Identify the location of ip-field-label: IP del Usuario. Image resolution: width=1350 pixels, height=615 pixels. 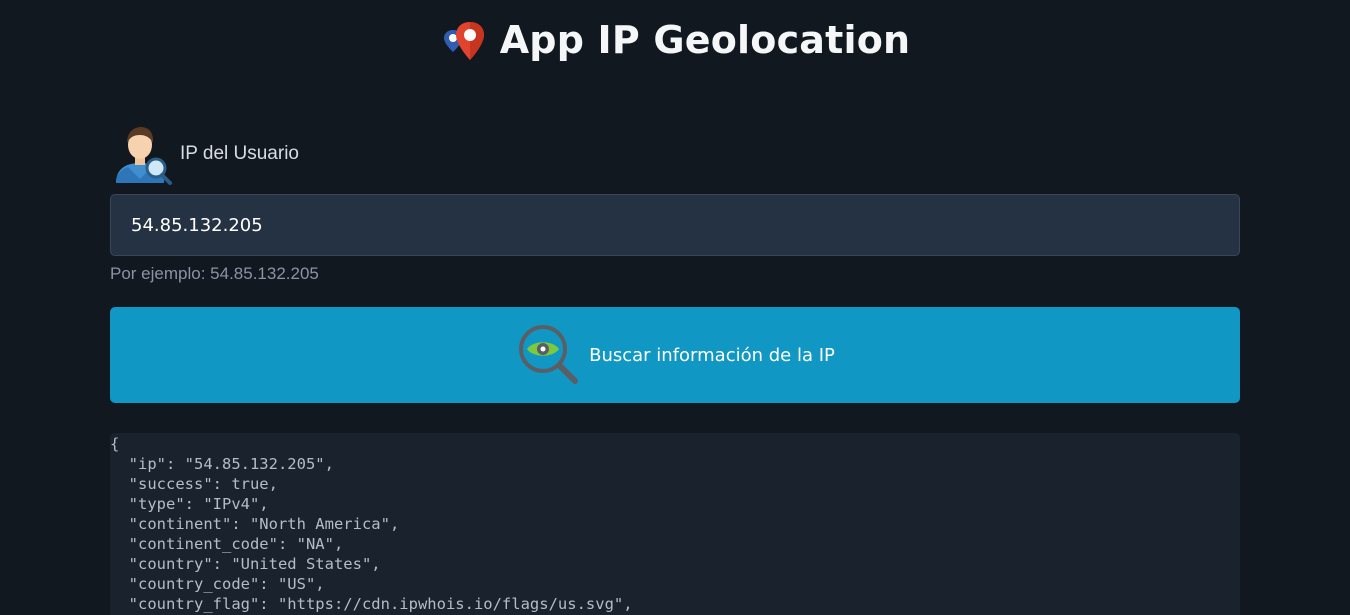
(239, 153).